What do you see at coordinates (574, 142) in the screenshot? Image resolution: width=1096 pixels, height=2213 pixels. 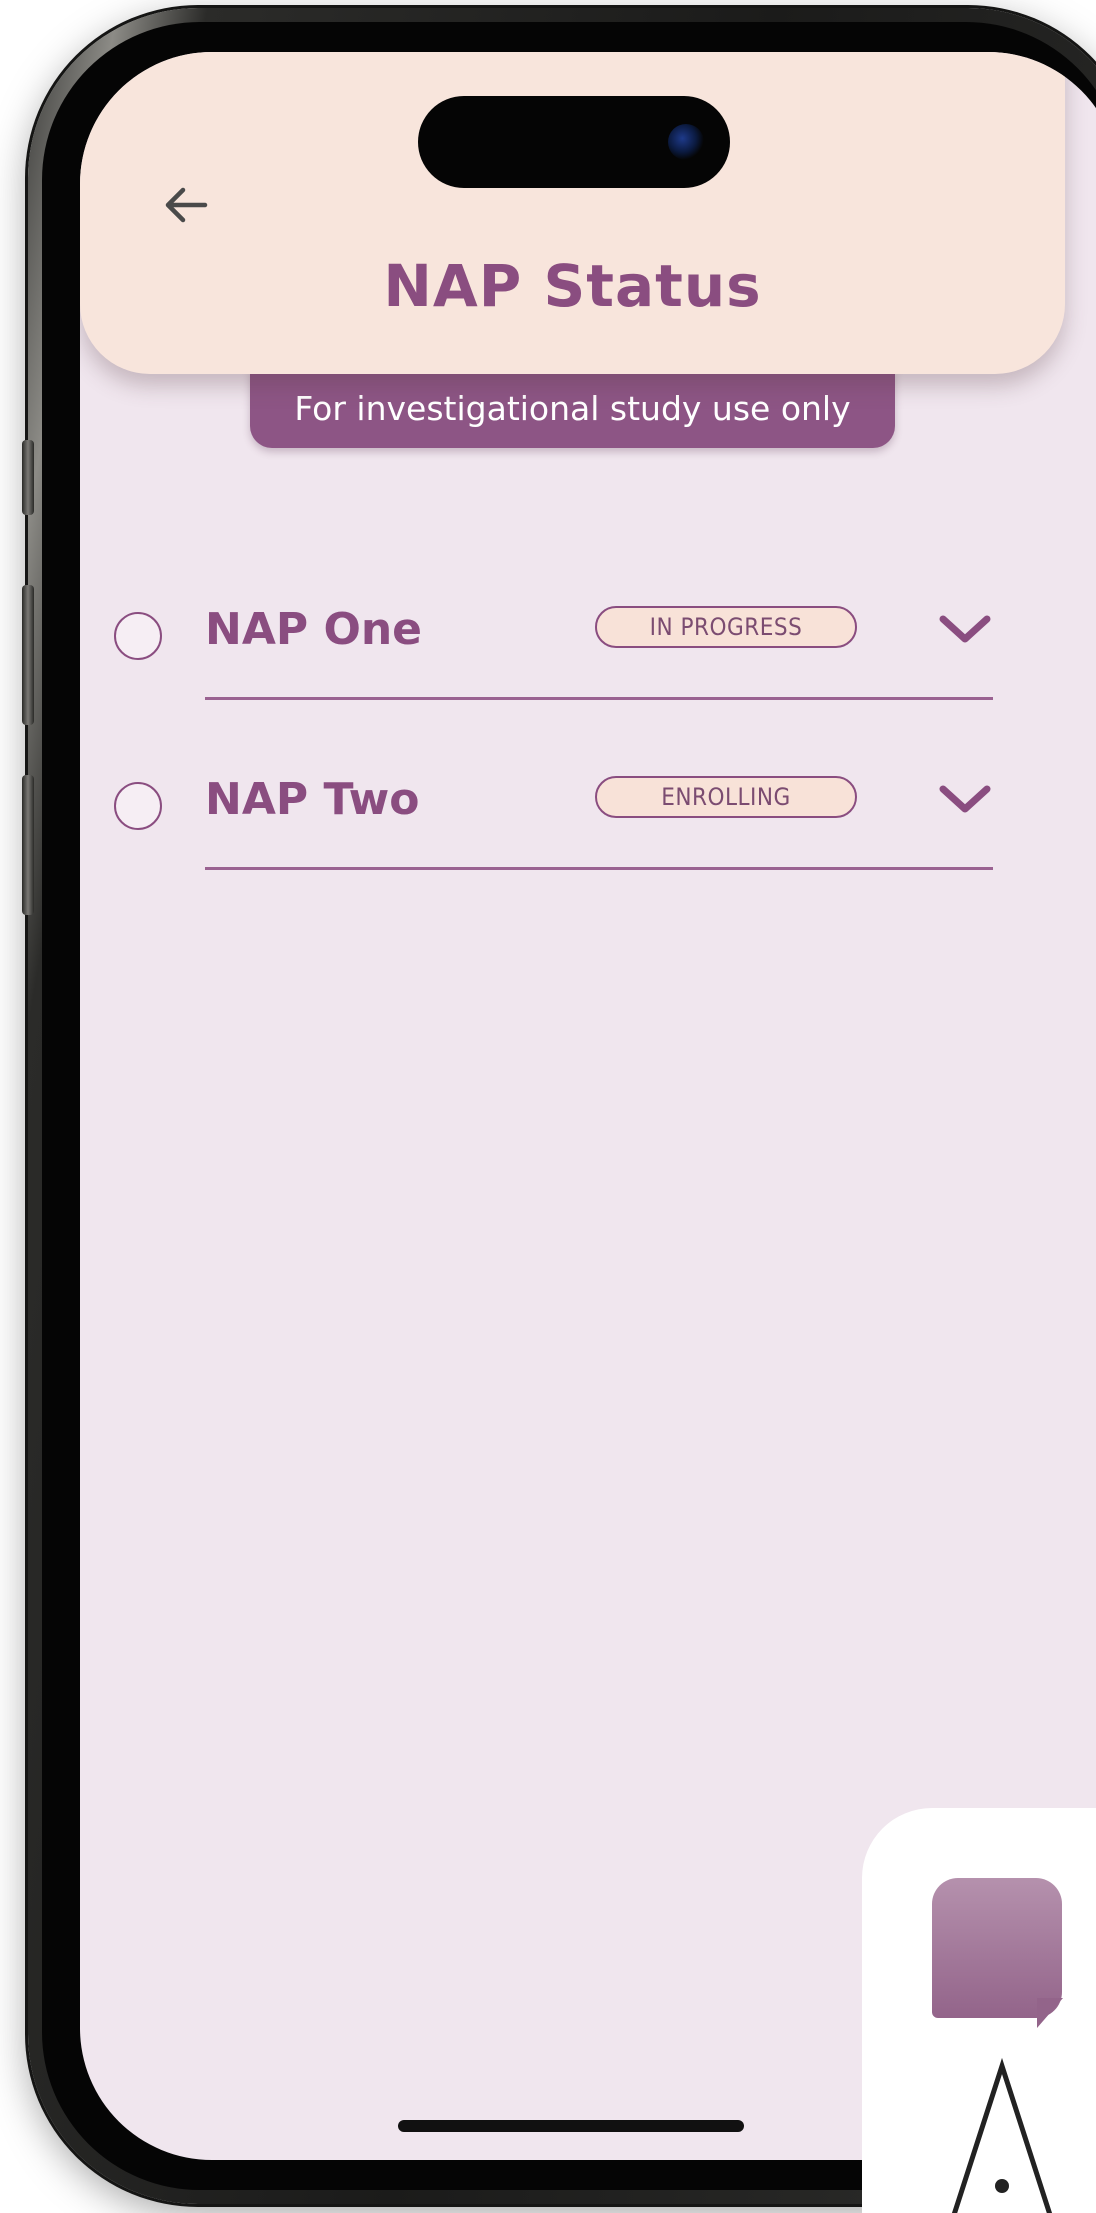 I see `dynamic-island` at bounding box center [574, 142].